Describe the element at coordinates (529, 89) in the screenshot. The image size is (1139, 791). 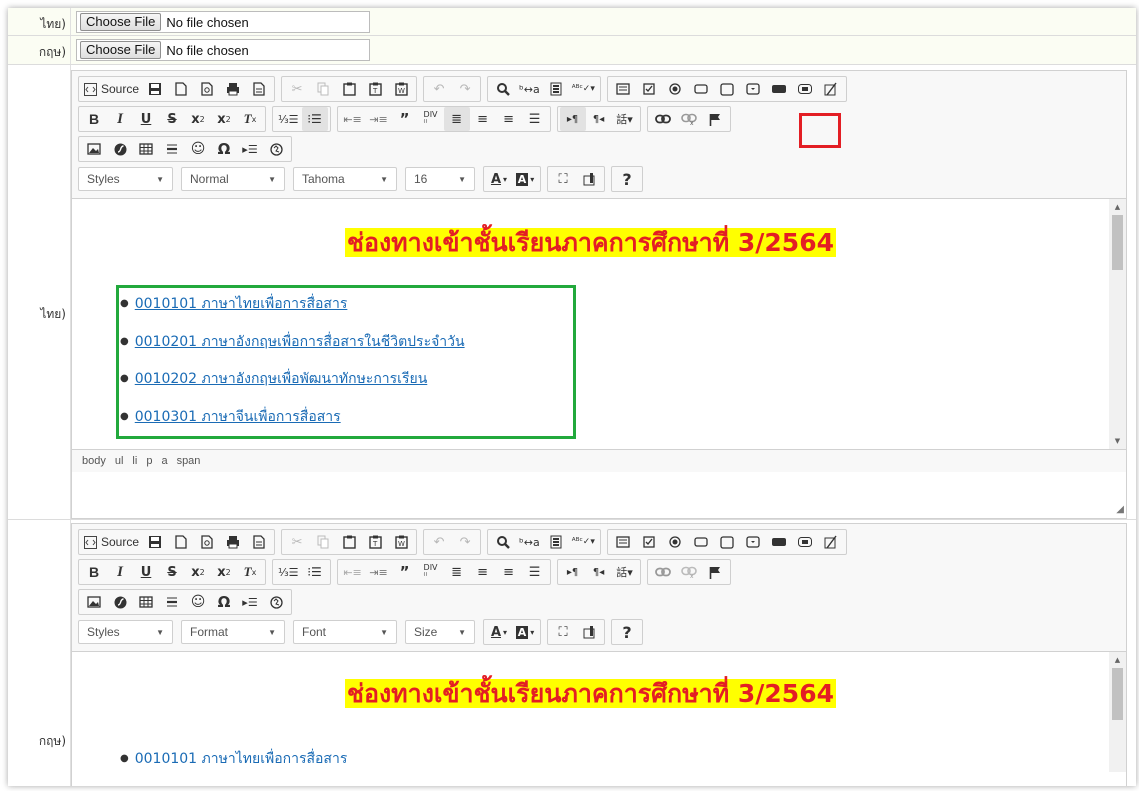
I see `replace-icon: ᵇ↔a` at that location.